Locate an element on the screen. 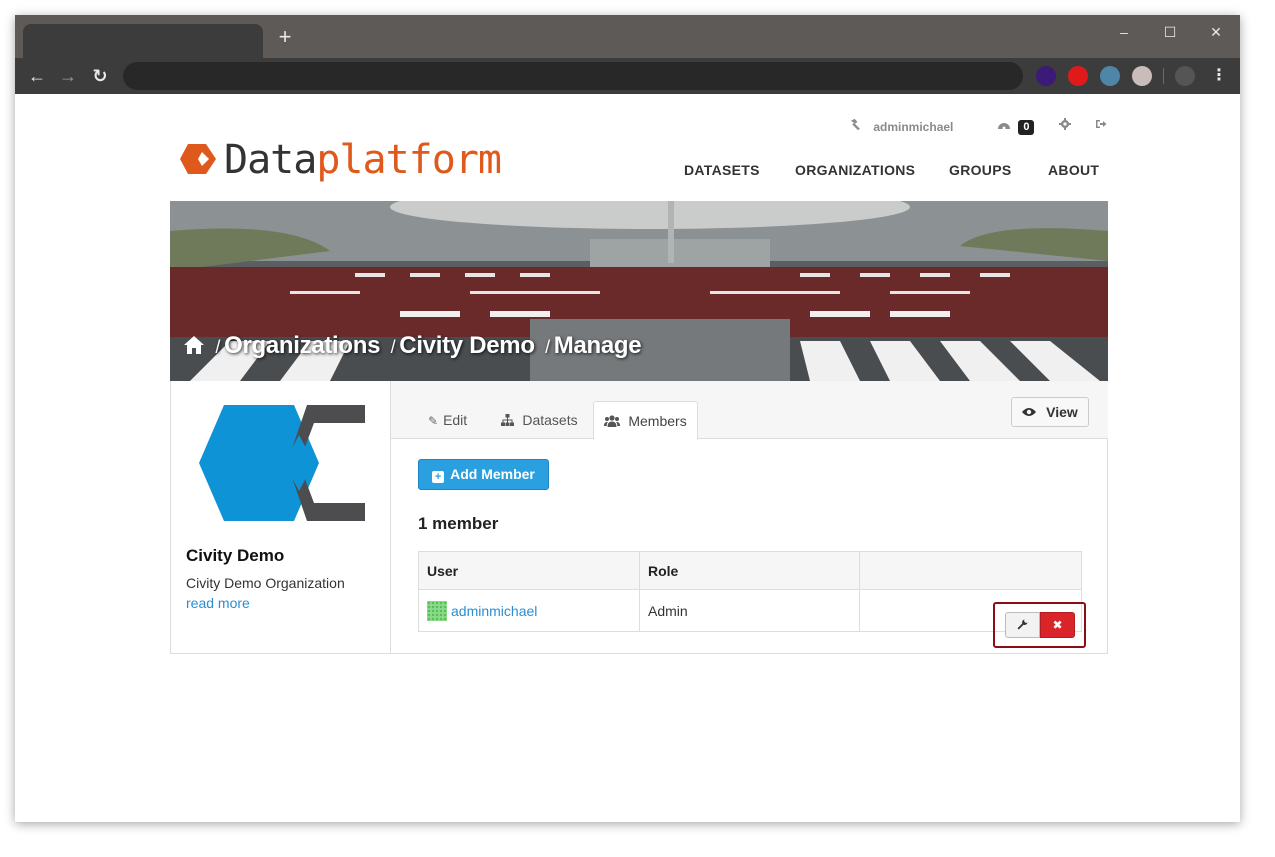 The width and height of the screenshot is (1275, 857). times-icon: ✖ is located at coordinates (1057, 625).